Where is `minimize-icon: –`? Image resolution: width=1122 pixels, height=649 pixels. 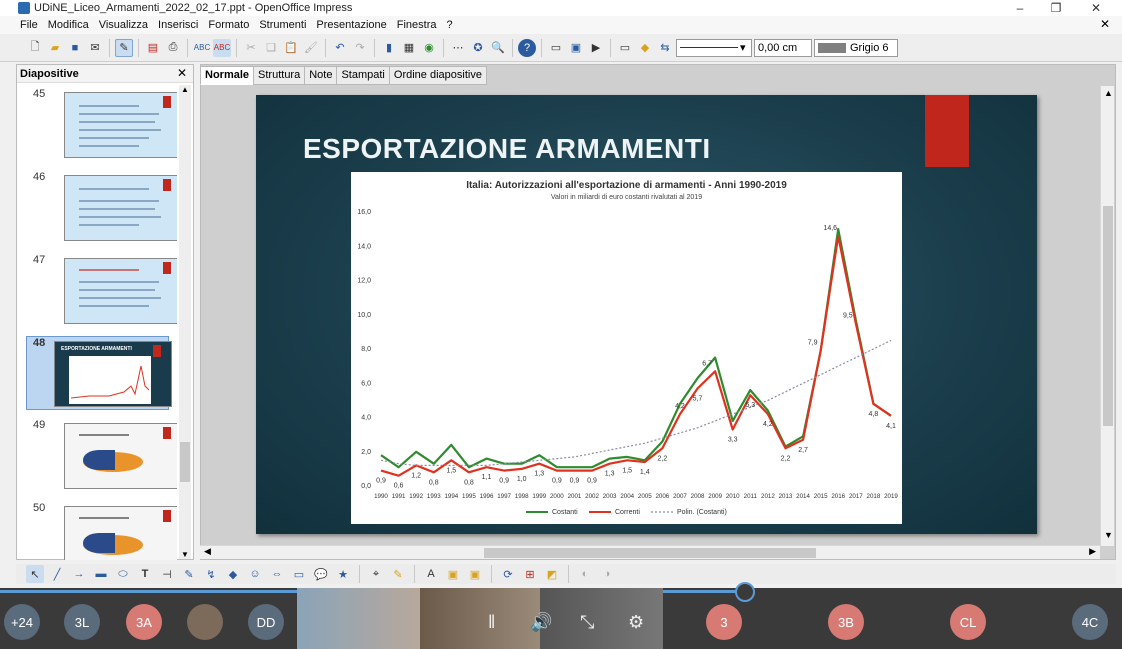
minimize-icon: – is located at coordinates (1020, 8).